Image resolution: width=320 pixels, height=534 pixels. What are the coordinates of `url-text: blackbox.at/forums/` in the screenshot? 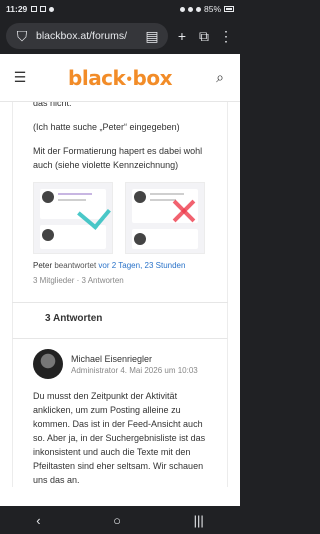 It's located at (87, 36).